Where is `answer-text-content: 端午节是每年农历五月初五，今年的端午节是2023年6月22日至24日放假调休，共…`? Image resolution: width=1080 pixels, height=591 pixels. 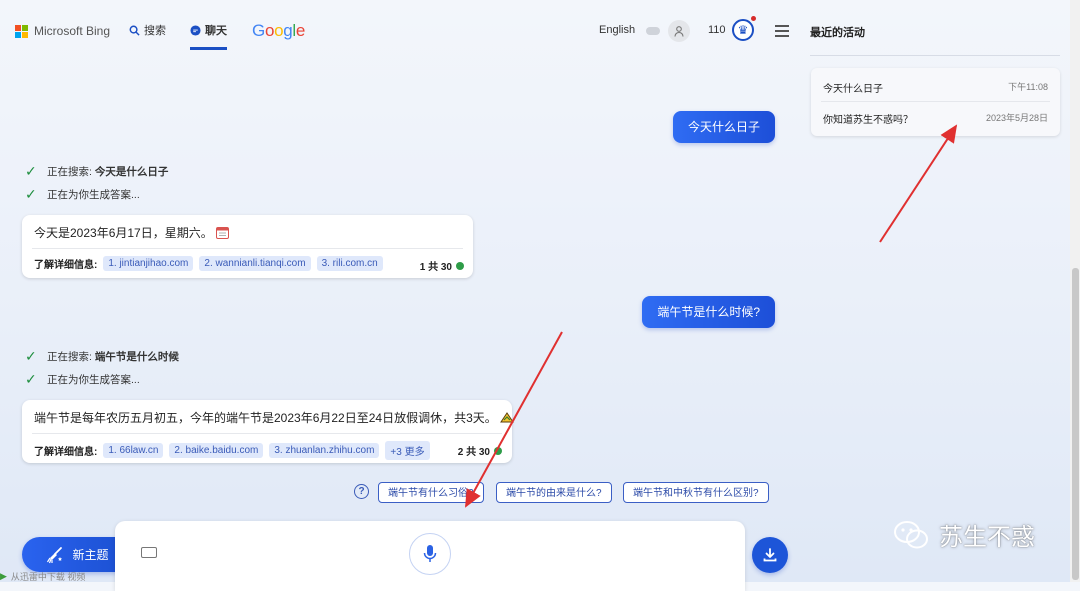 answer-text-content: 端午节是每年农历五月初五，今年的端午节是2023年6月22日至24日放假调休，共… is located at coordinates (265, 418).